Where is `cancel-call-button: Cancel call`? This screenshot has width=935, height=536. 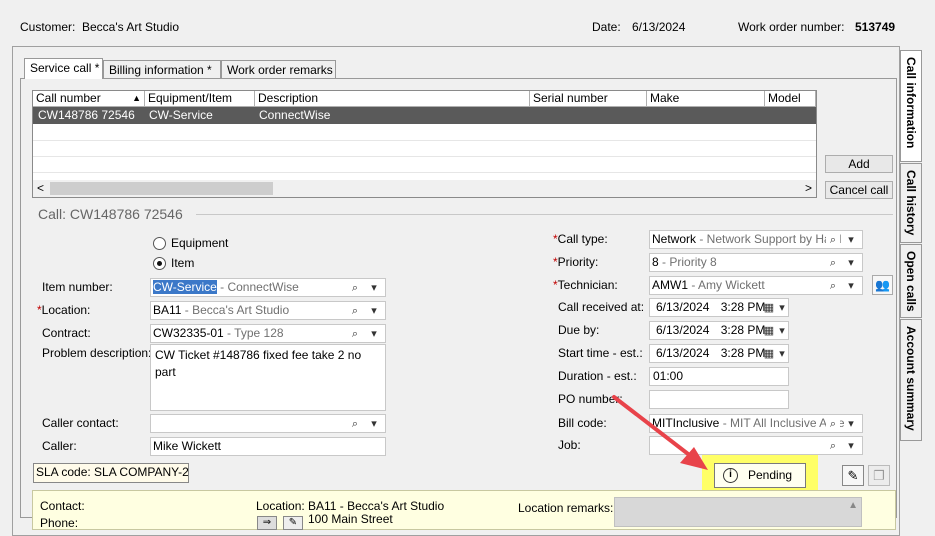
cancel-call-button: Cancel call is located at coordinates (859, 190).